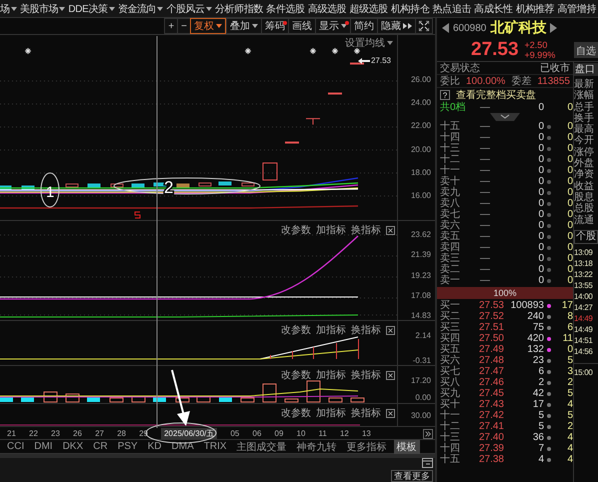  I want to click on date-label: 27, so click(99, 433).